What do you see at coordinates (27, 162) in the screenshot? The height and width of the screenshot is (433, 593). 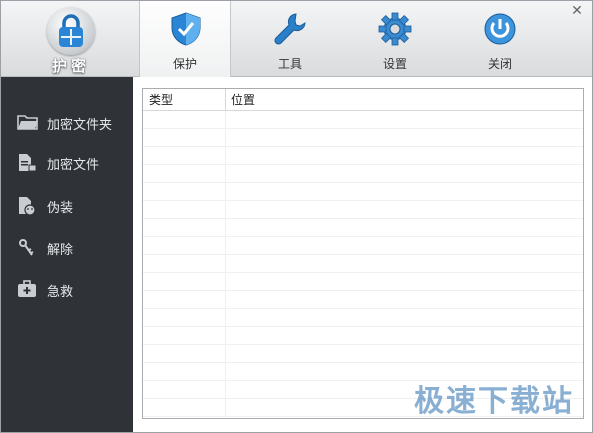 I see `file-lock-icon` at bounding box center [27, 162].